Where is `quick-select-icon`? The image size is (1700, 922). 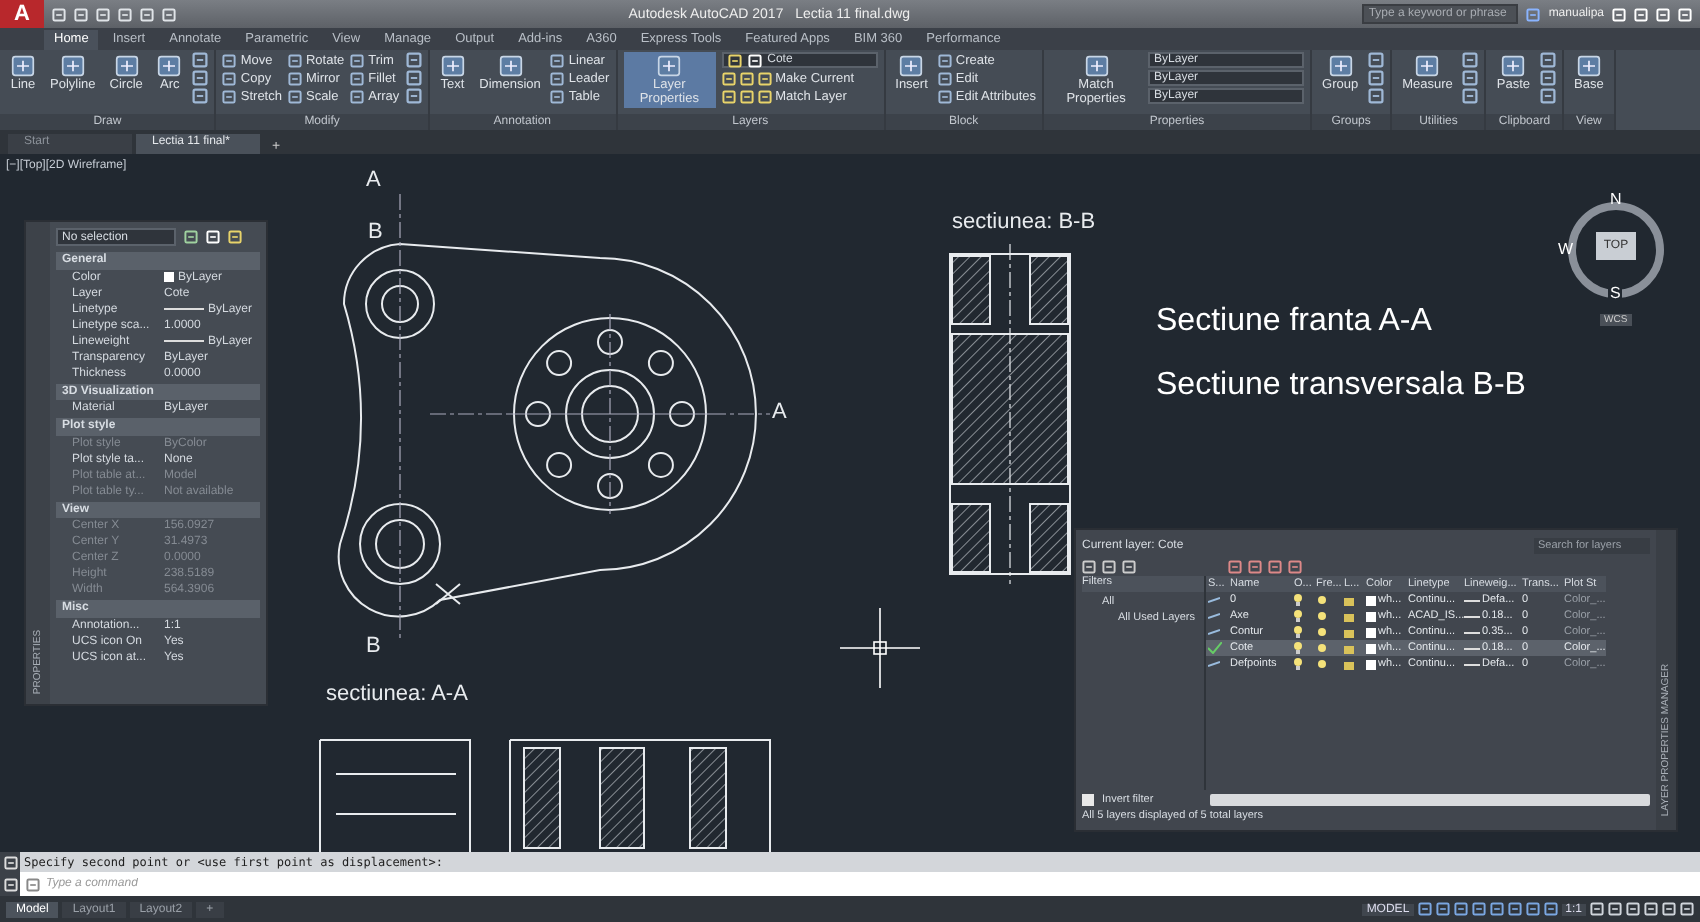
quick-select-icon is located at coordinates (235, 237).